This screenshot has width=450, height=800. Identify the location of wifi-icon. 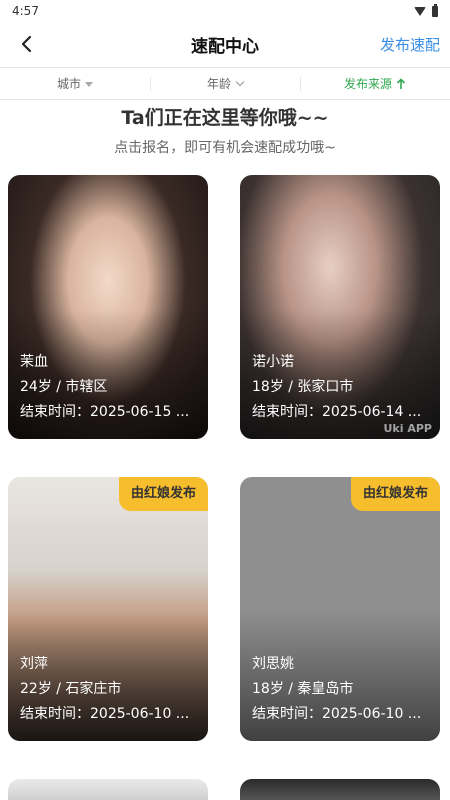
(420, 11).